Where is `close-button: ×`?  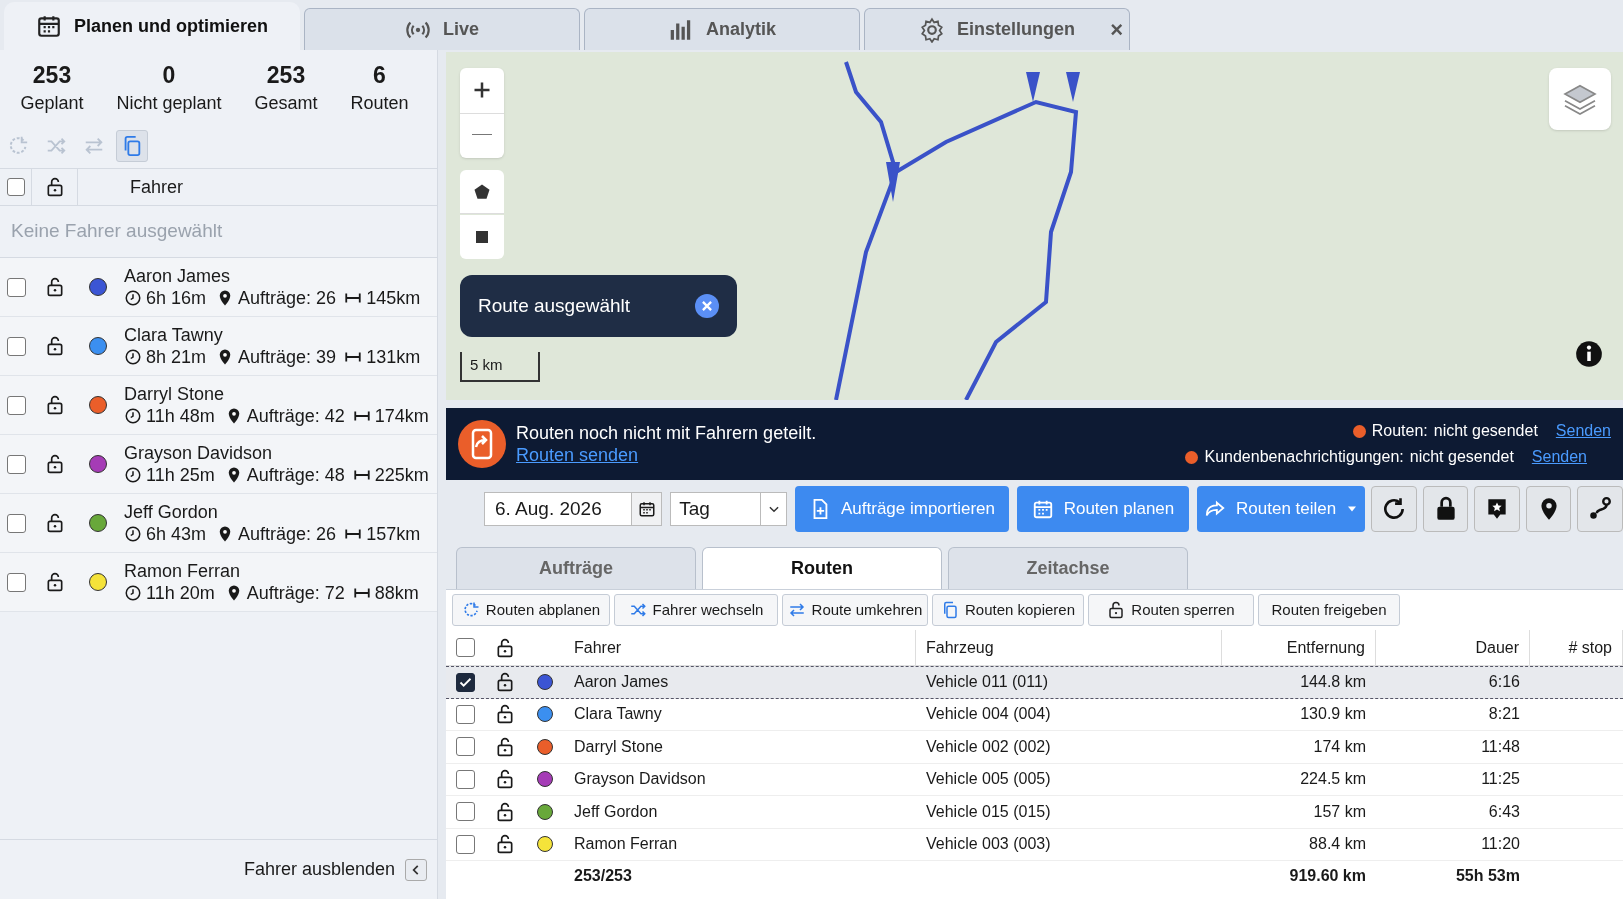
close-button: × is located at coordinates (1116, 29).